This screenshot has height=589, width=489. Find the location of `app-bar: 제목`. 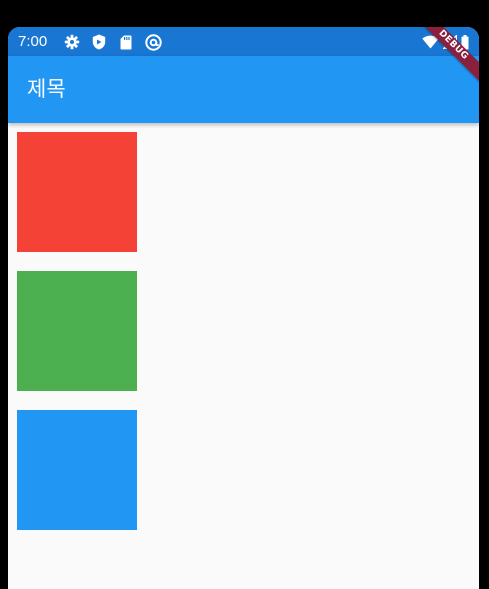

app-bar: 제목 is located at coordinates (243, 89).